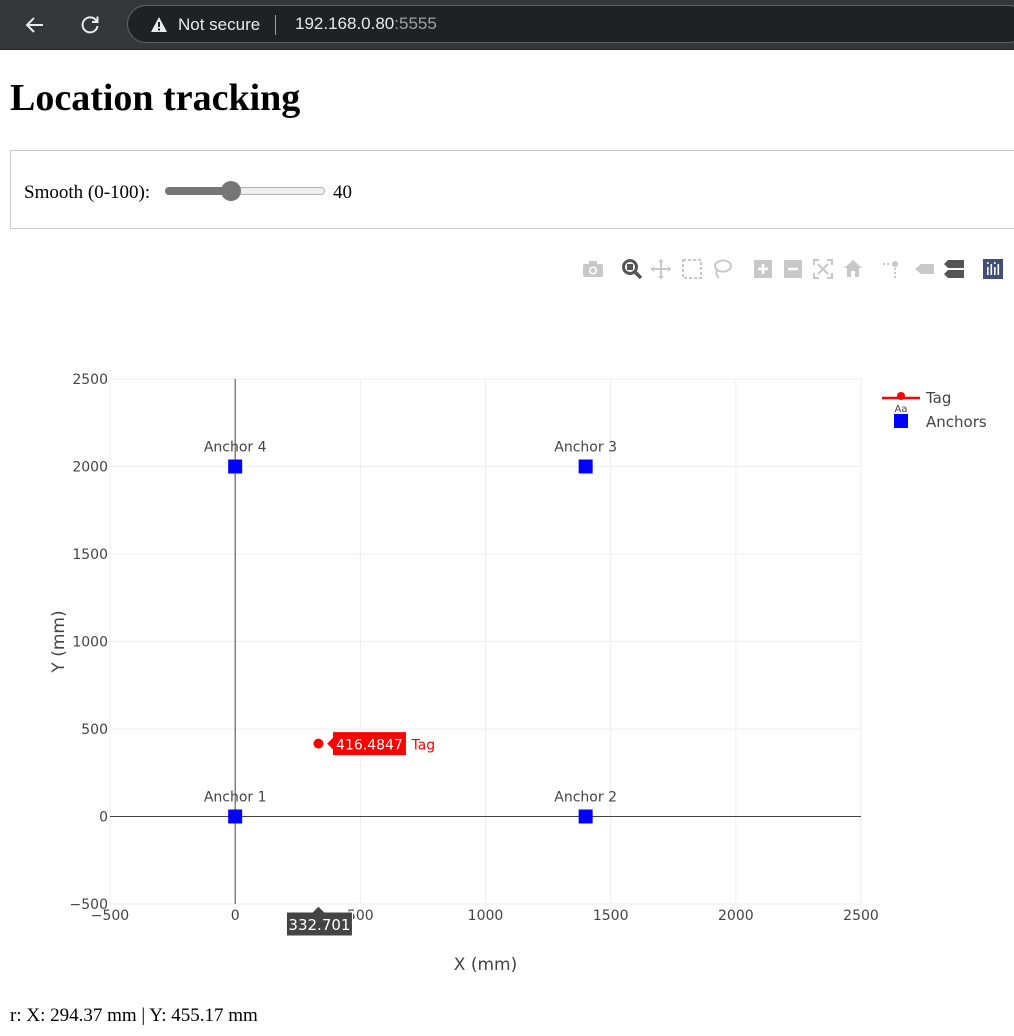 This screenshot has height=1036, width=1014. Describe the element at coordinates (901, 421) in the screenshot. I see `legend-anchors-marker` at that location.